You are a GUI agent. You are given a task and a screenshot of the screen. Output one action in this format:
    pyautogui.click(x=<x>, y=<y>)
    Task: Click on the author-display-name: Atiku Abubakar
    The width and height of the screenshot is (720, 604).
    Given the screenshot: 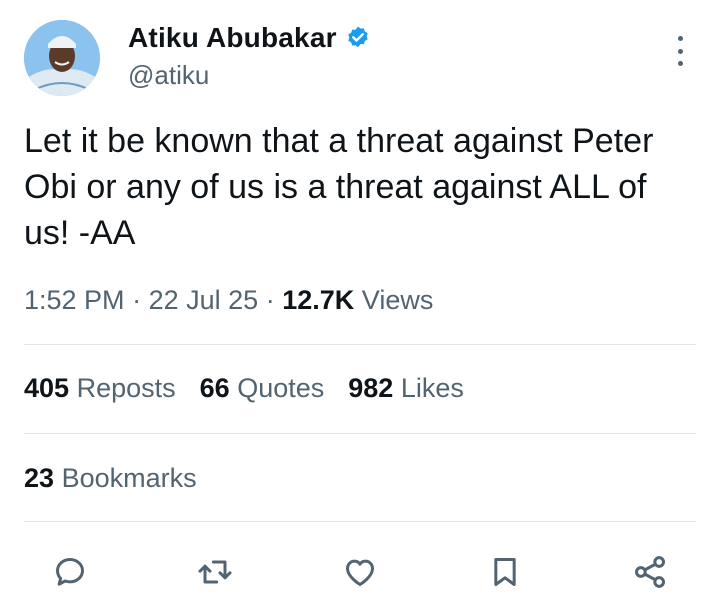 What is the action you would take?
    pyautogui.click(x=232, y=38)
    